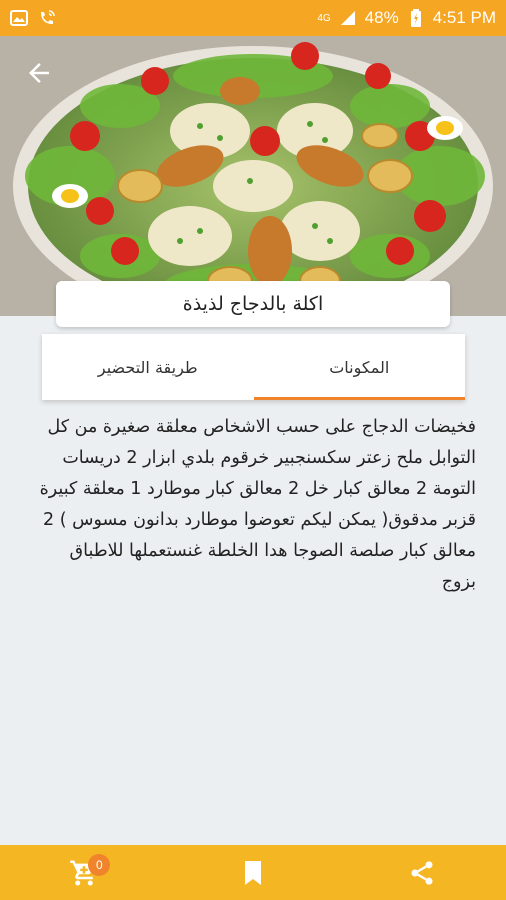 This screenshot has height=900, width=506. Describe the element at coordinates (47, 18) in the screenshot. I see `wifi-call-icon` at that location.